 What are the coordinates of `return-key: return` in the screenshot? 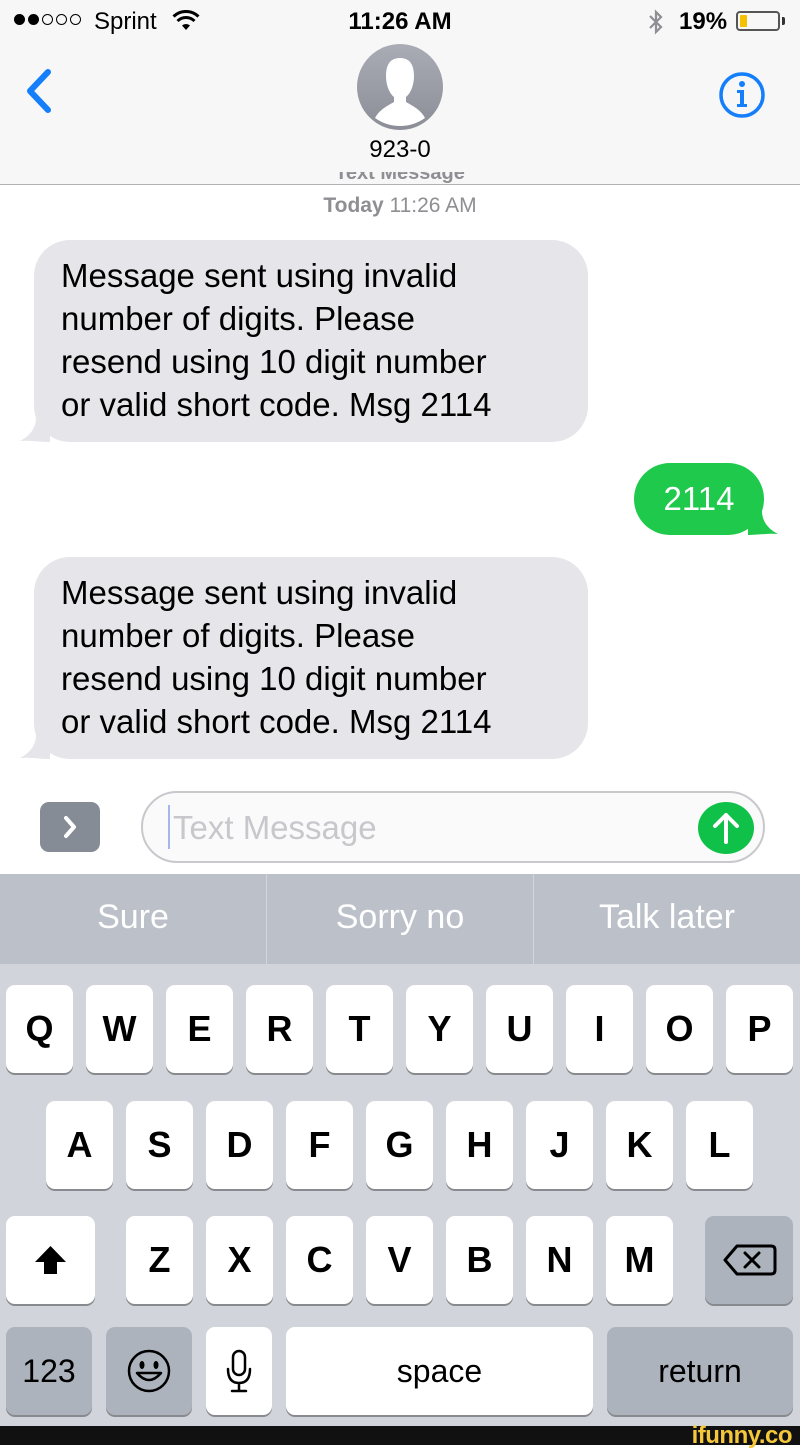 It's located at (700, 1371).